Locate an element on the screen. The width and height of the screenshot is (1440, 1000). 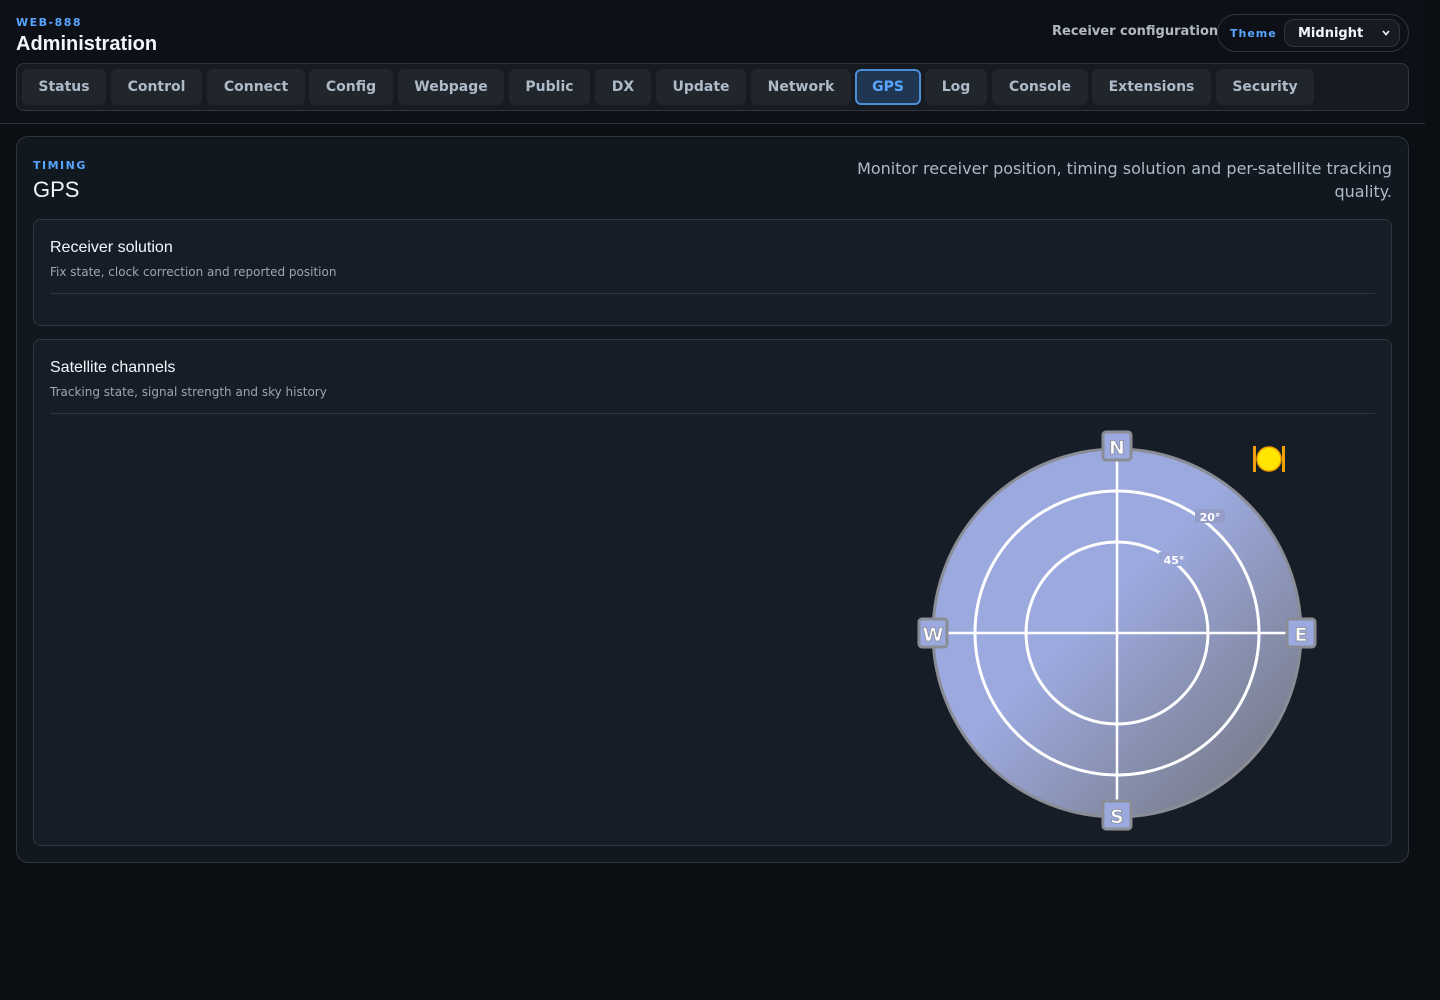
sky-plot: 20° 45° N S W E is located at coordinates (1134, 628).